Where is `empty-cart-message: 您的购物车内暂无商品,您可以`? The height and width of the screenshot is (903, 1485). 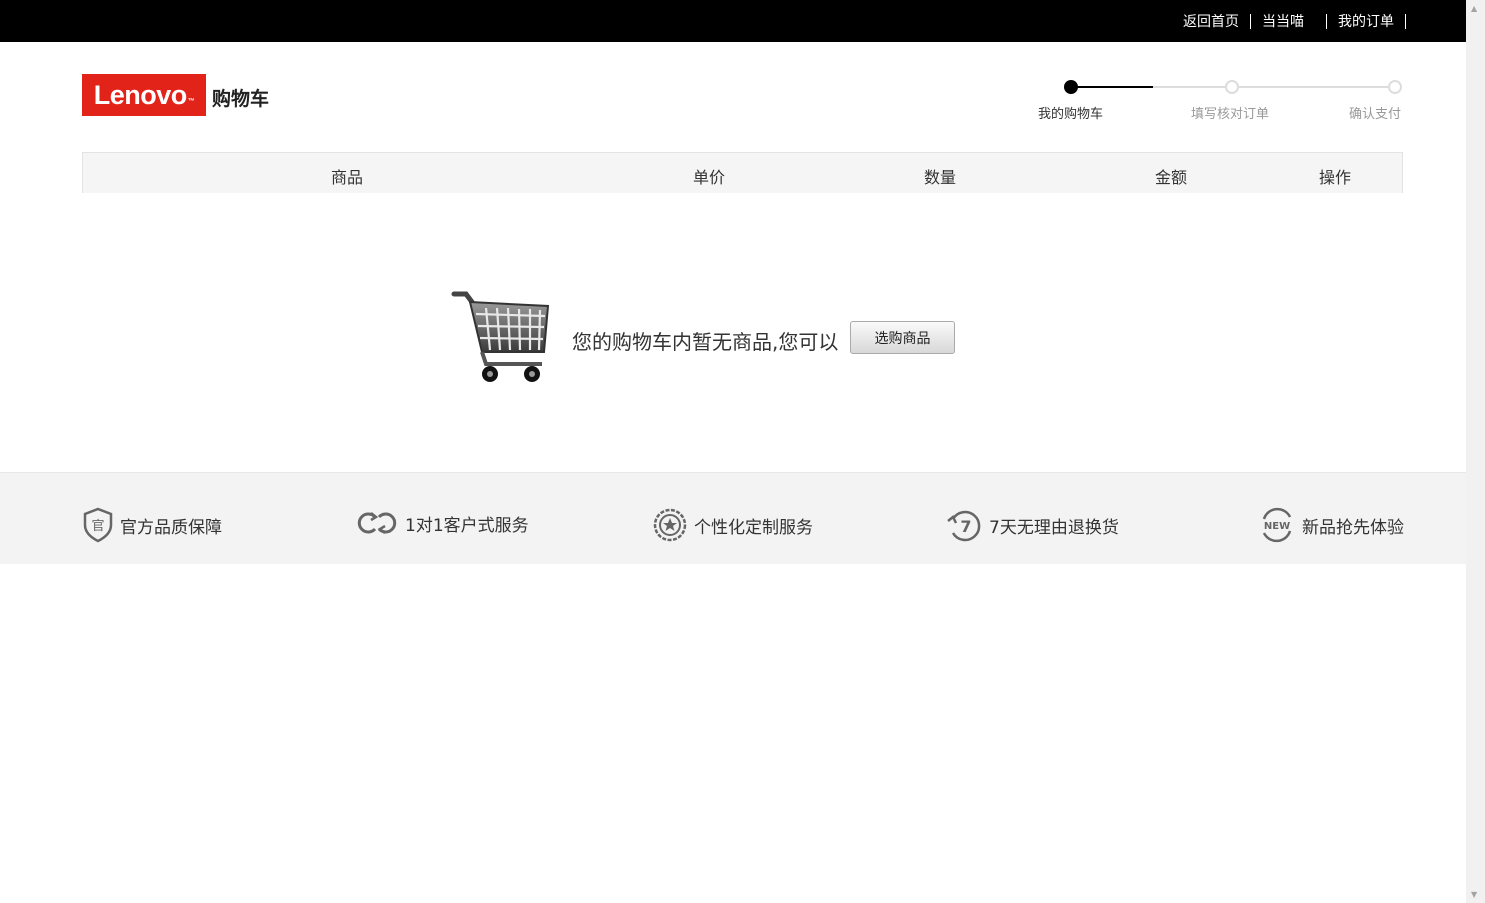
empty-cart-message: 您的购物车内暂无商品,您可以 is located at coordinates (705, 342).